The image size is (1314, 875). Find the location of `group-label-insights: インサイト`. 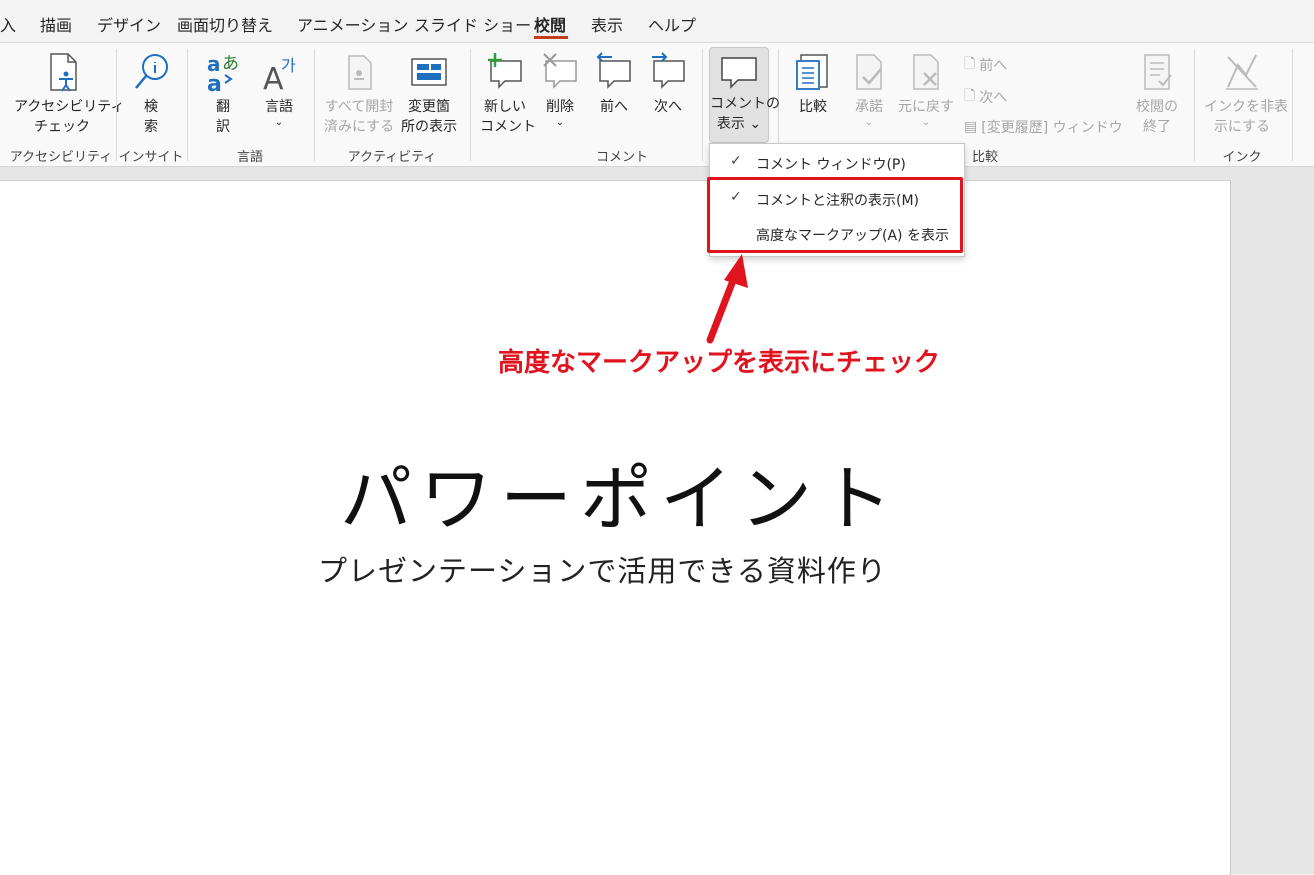

group-label-insights: インサイト is located at coordinates (151, 157).